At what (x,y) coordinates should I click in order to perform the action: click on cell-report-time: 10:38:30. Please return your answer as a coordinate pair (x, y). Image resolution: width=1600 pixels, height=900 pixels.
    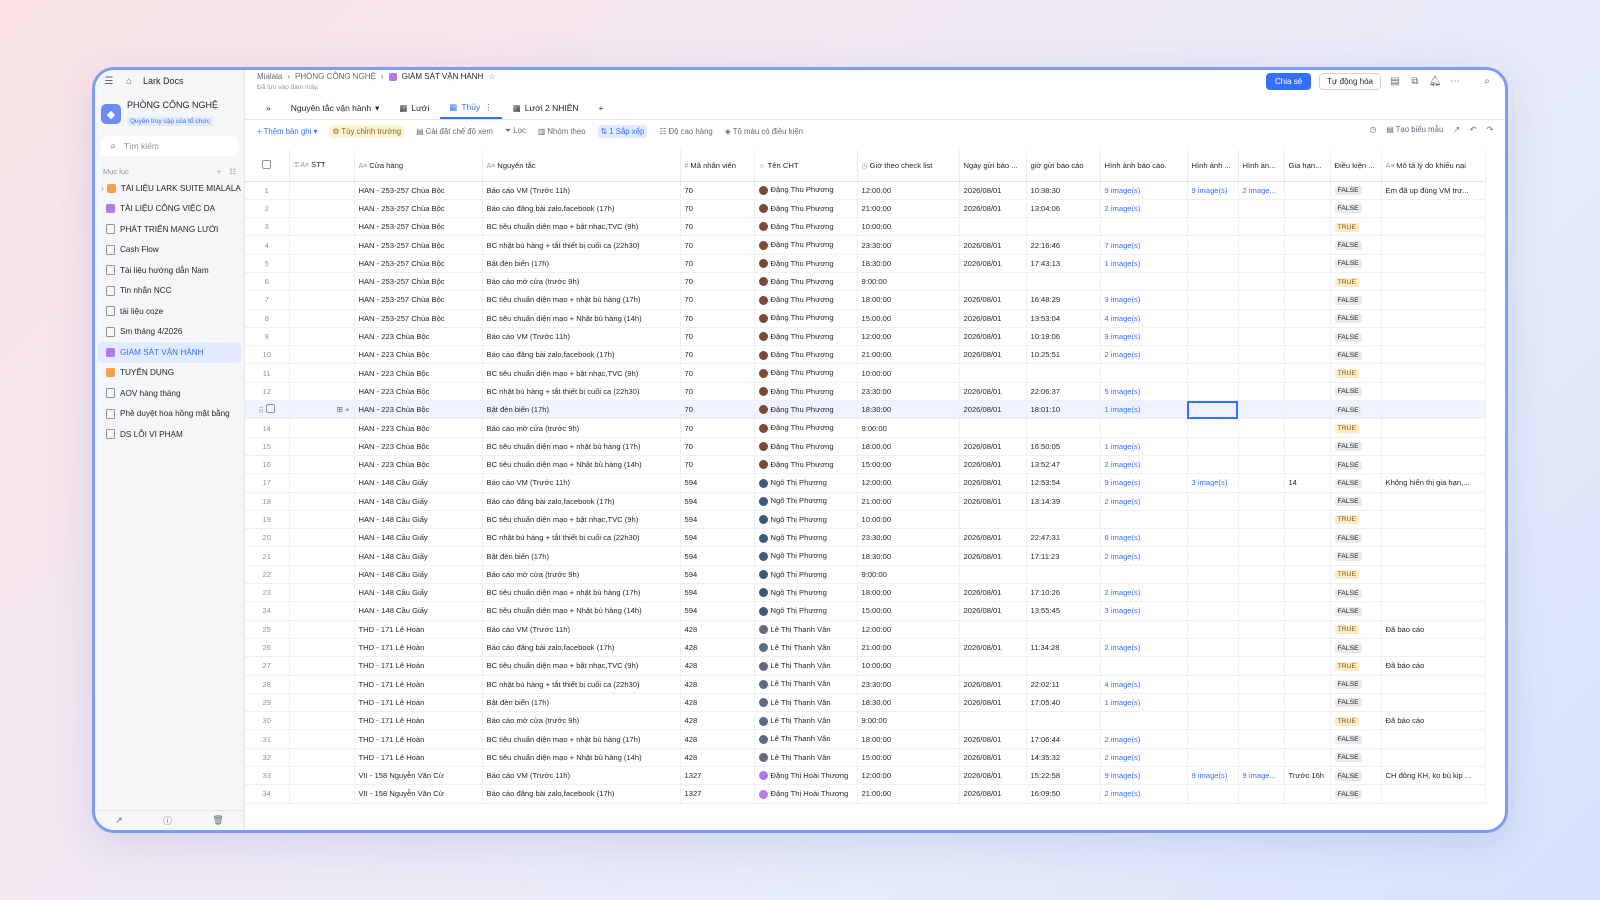
    Looking at the image, I should click on (1063, 190).